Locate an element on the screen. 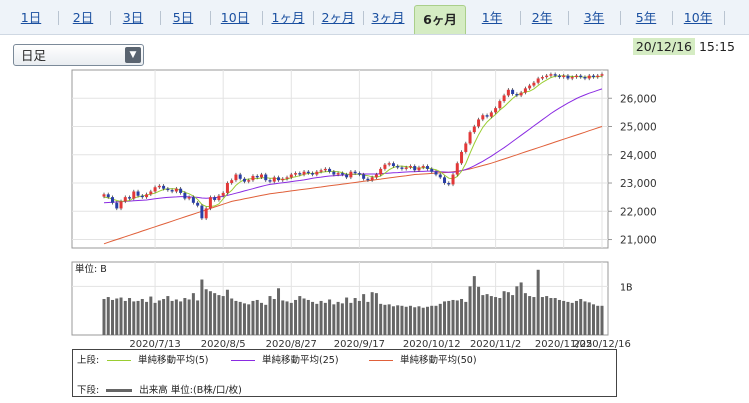 This screenshot has width=749, height=403. price-tick-label: 26,000 is located at coordinates (638, 99).